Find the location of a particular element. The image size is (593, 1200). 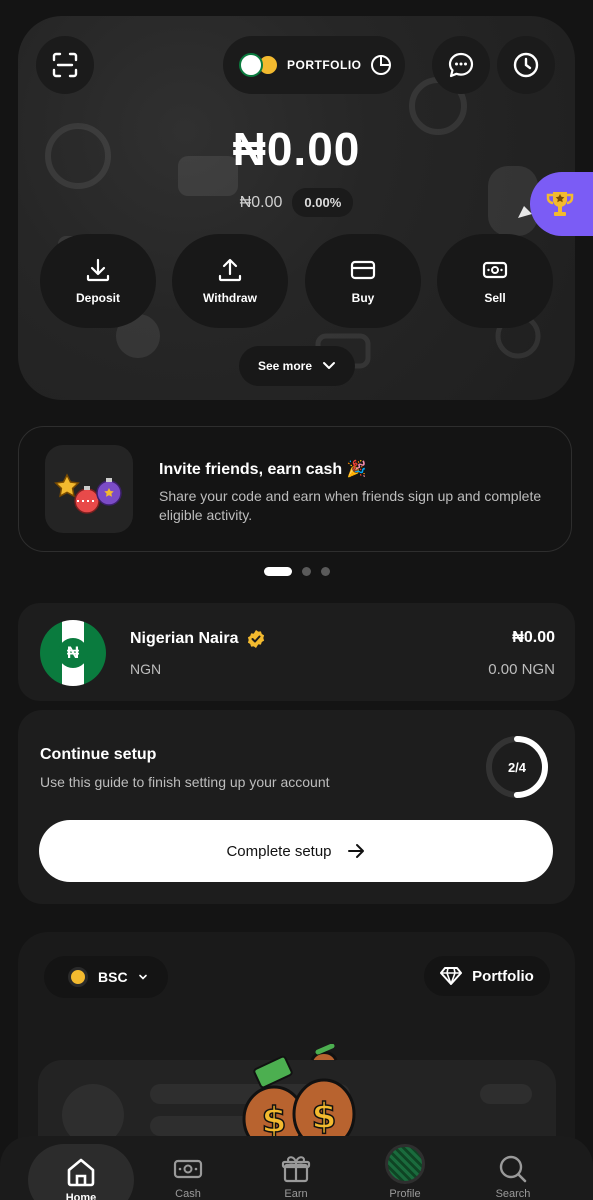

scan-button is located at coordinates (65, 65).